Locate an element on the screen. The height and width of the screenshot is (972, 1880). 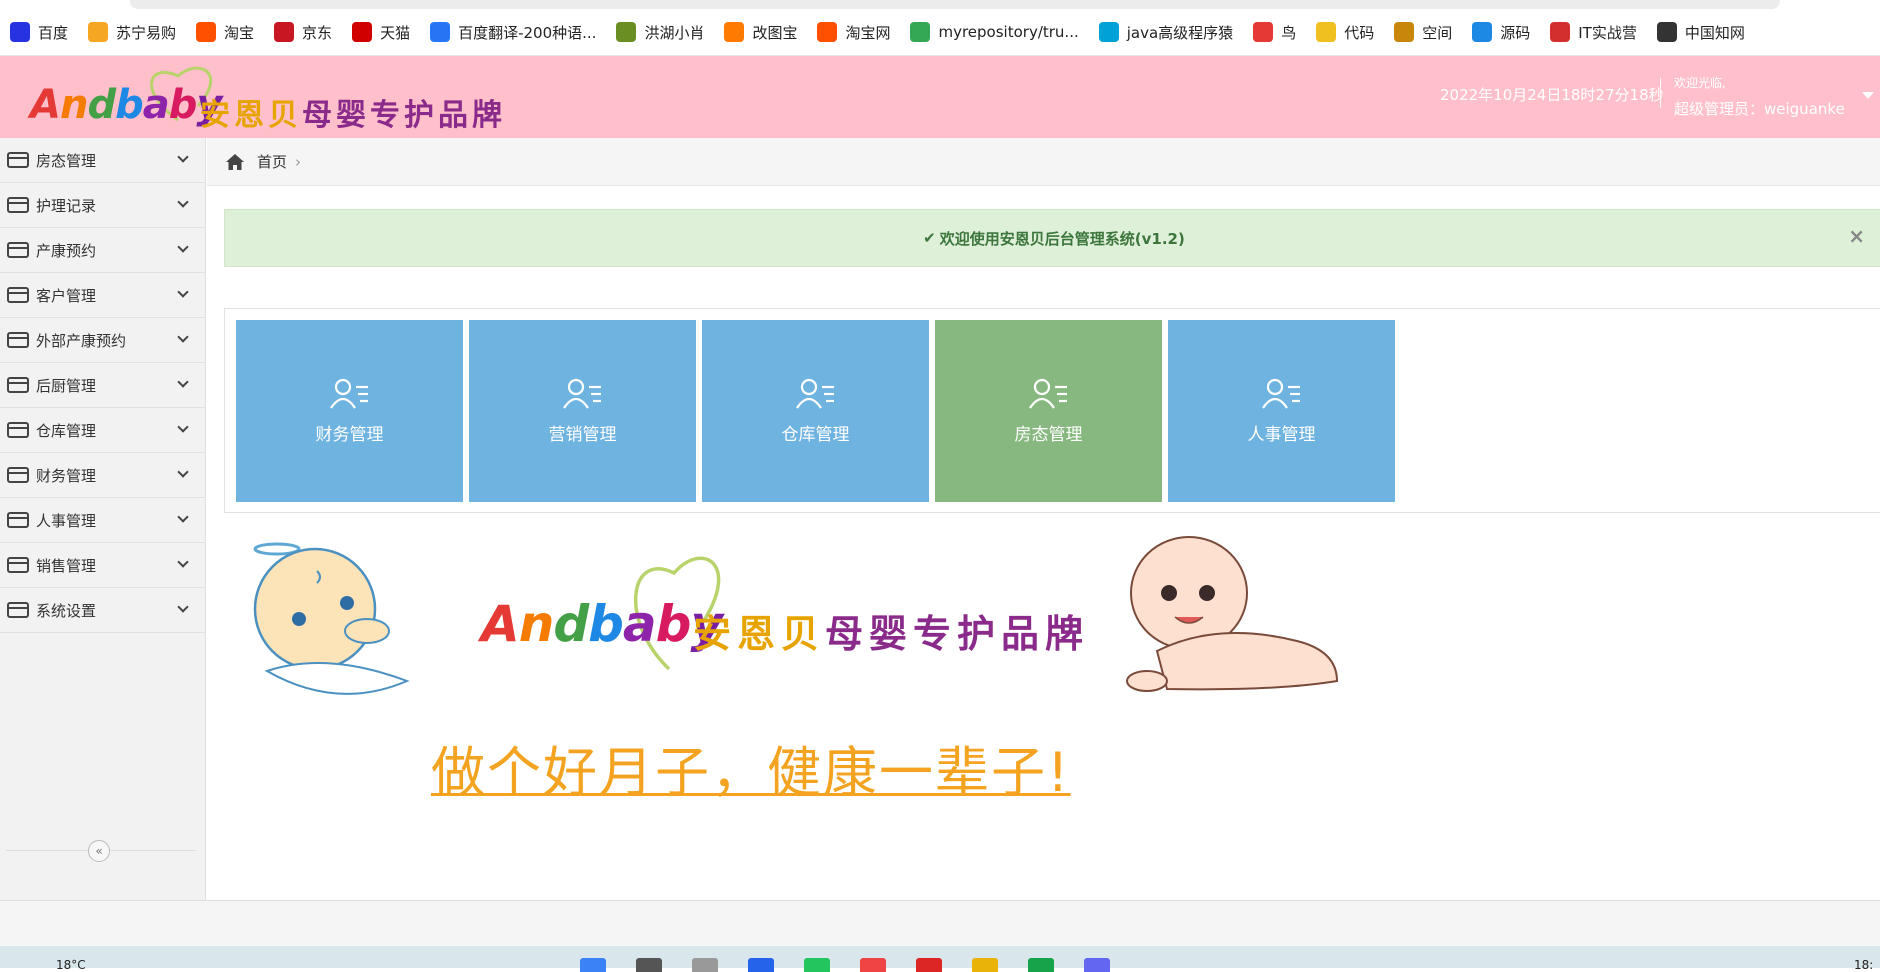
sidebar-item: 财务管理 is located at coordinates (102, 475).